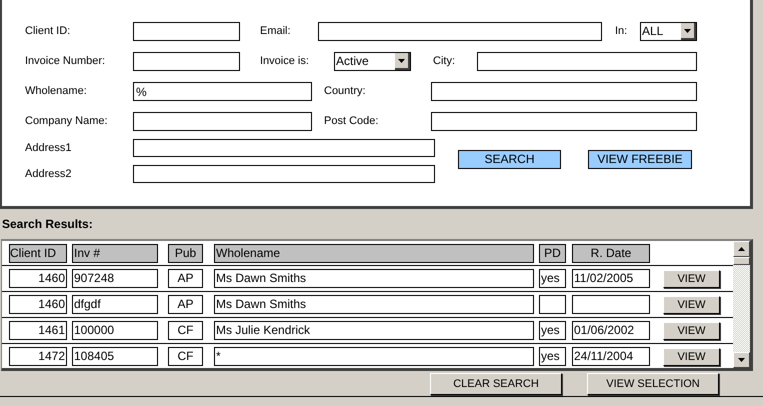 This screenshot has width=763, height=406. I want to click on field-label: Address2, so click(48, 174).